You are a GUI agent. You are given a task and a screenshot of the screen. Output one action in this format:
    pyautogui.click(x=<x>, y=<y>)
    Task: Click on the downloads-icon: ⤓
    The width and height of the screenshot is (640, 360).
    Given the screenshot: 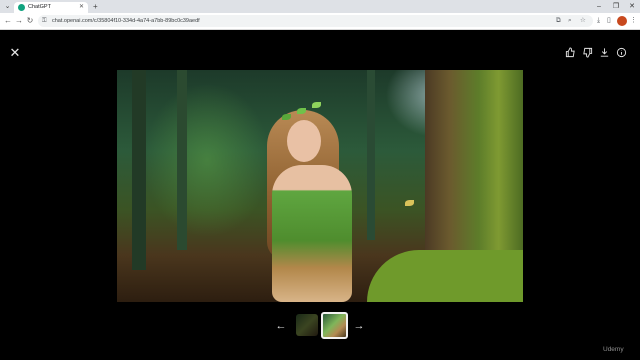 What is the action you would take?
    pyautogui.click(x=598, y=21)
    